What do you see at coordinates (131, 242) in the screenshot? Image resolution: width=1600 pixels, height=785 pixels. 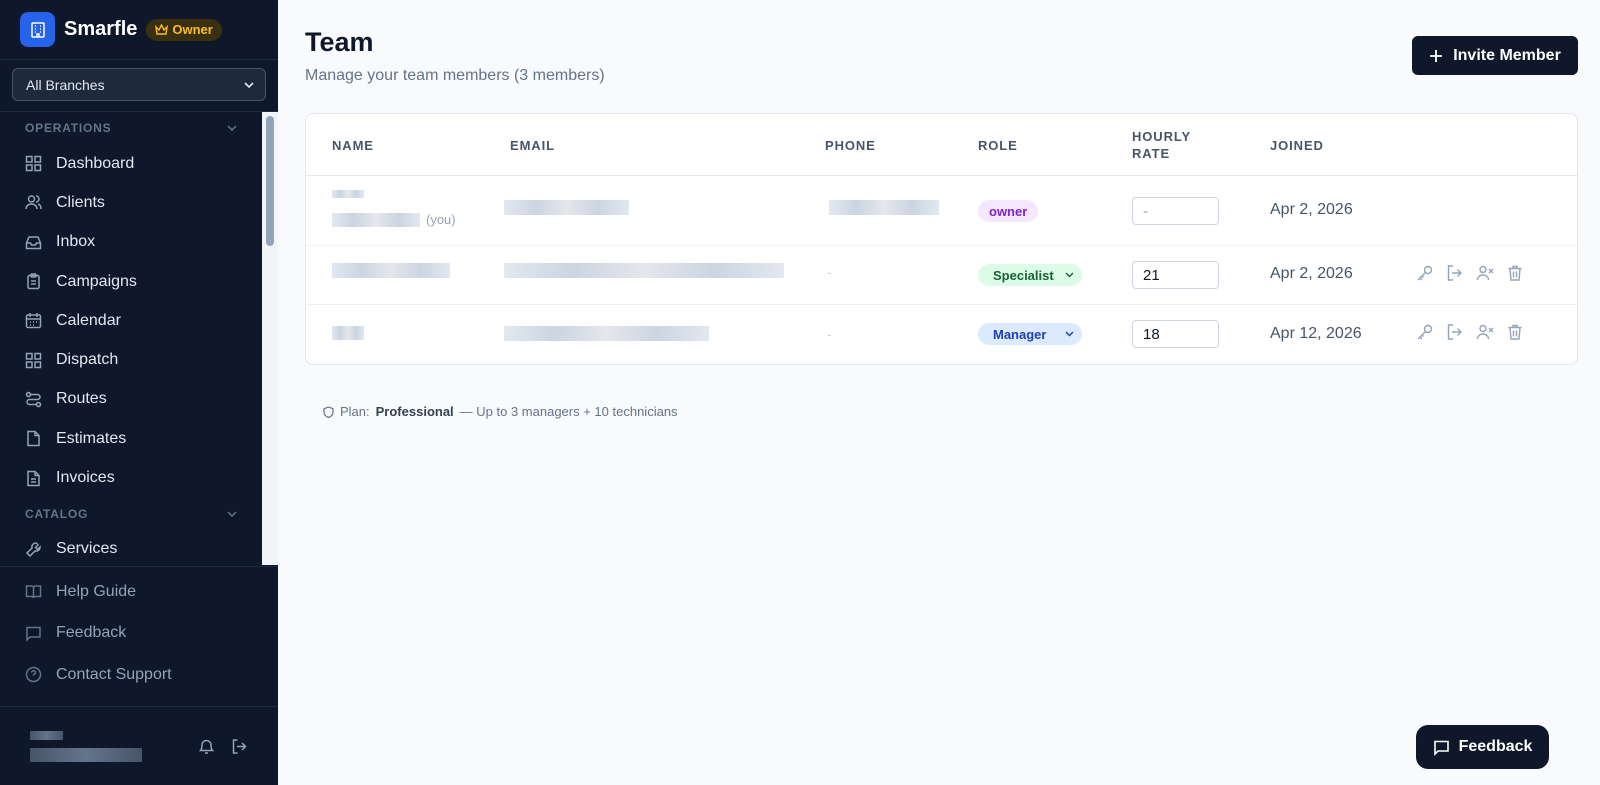 I see `sidebar-item-inbox: Inbox` at bounding box center [131, 242].